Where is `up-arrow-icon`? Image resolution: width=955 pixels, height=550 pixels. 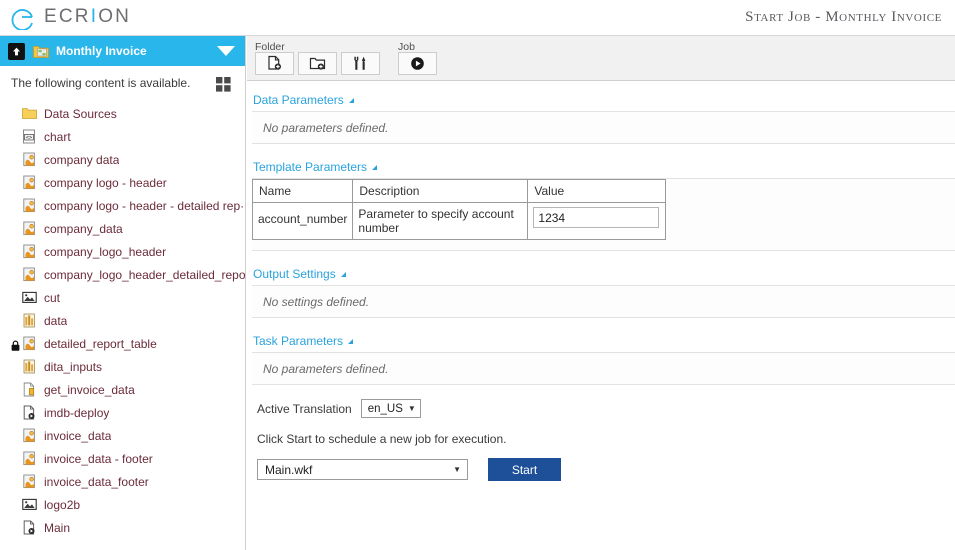 up-arrow-icon is located at coordinates (16, 51).